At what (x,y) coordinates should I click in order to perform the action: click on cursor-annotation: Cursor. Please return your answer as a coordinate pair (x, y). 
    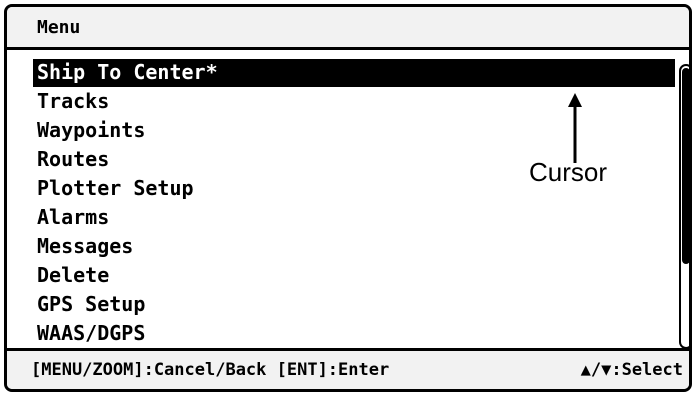
    Looking at the image, I should click on (568, 172).